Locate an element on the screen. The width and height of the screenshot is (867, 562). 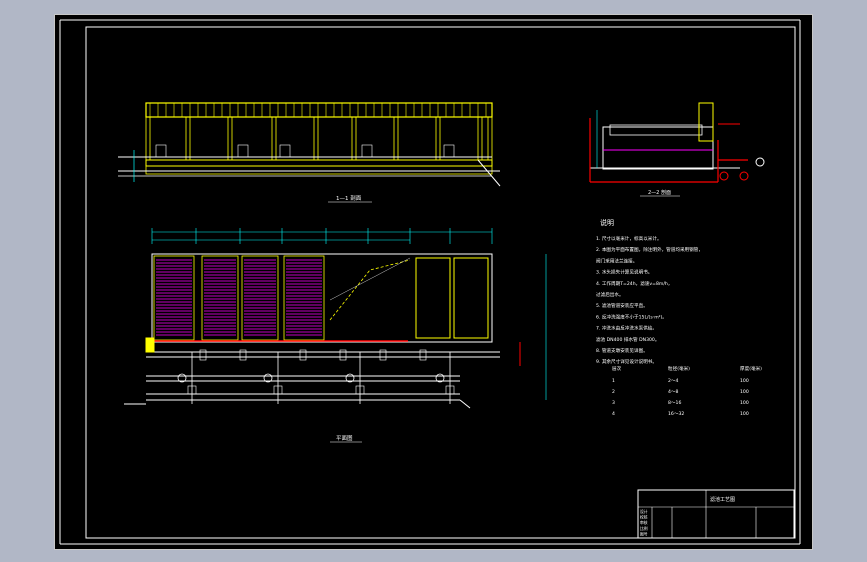
table-header: 粒径(毫米) is located at coordinates (679, 368).